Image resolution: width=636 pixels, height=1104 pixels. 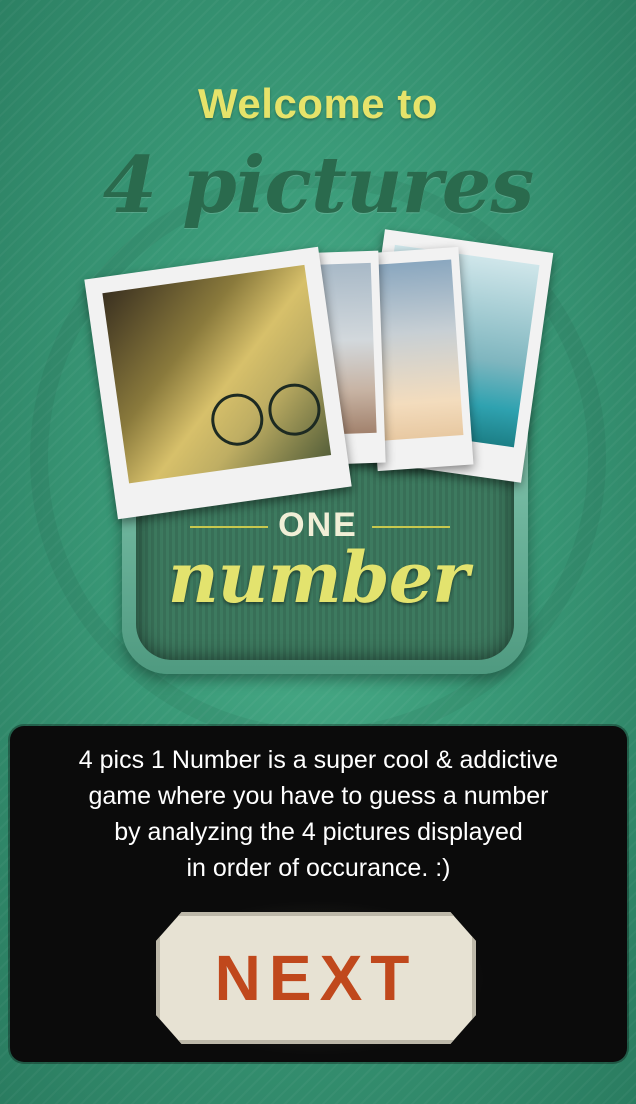 I want to click on welcome-heading: Welcome to, so click(x=318, y=103).